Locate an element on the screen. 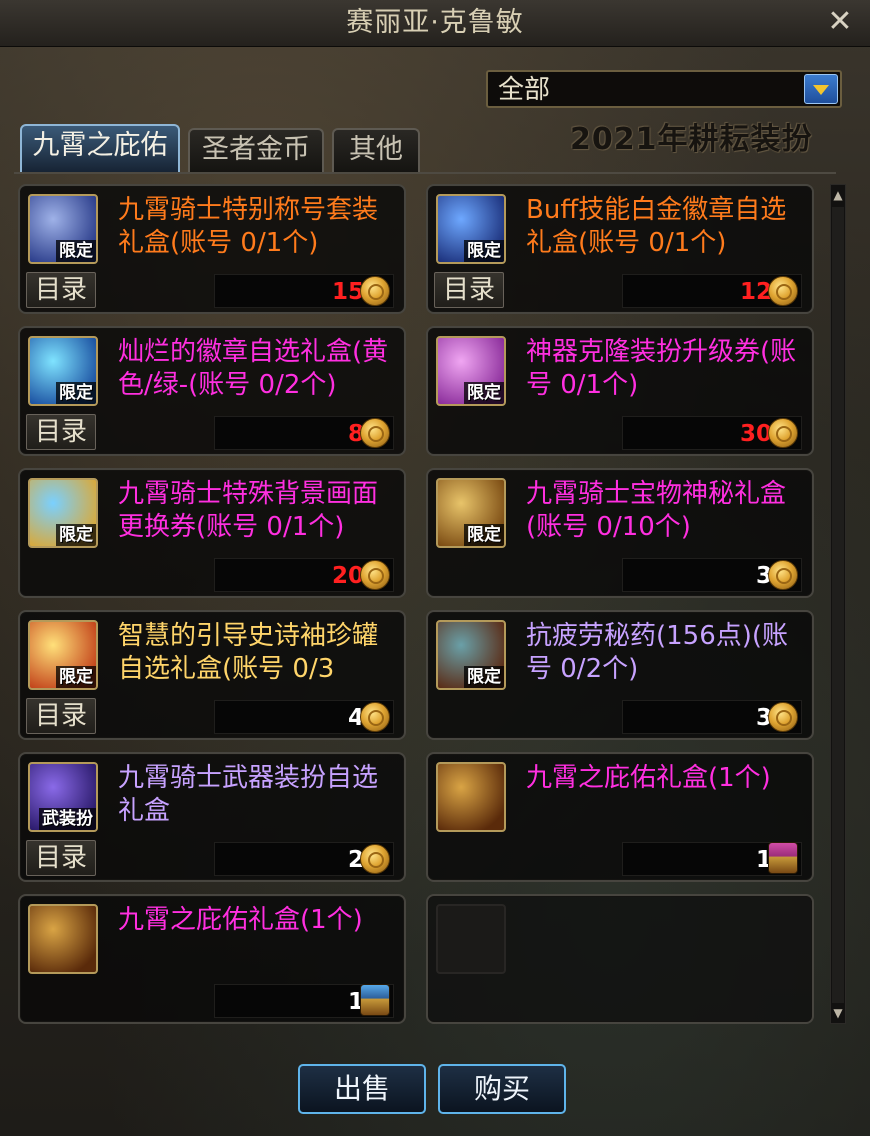 The height and width of the screenshot is (1136, 870). empty-slot-icon is located at coordinates (471, 939).